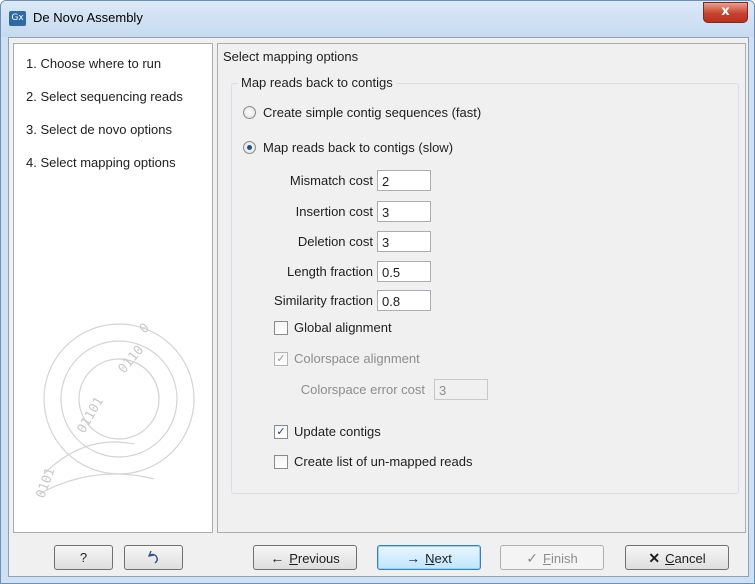  I want to click on svg-text: 0, so click(145, 329).